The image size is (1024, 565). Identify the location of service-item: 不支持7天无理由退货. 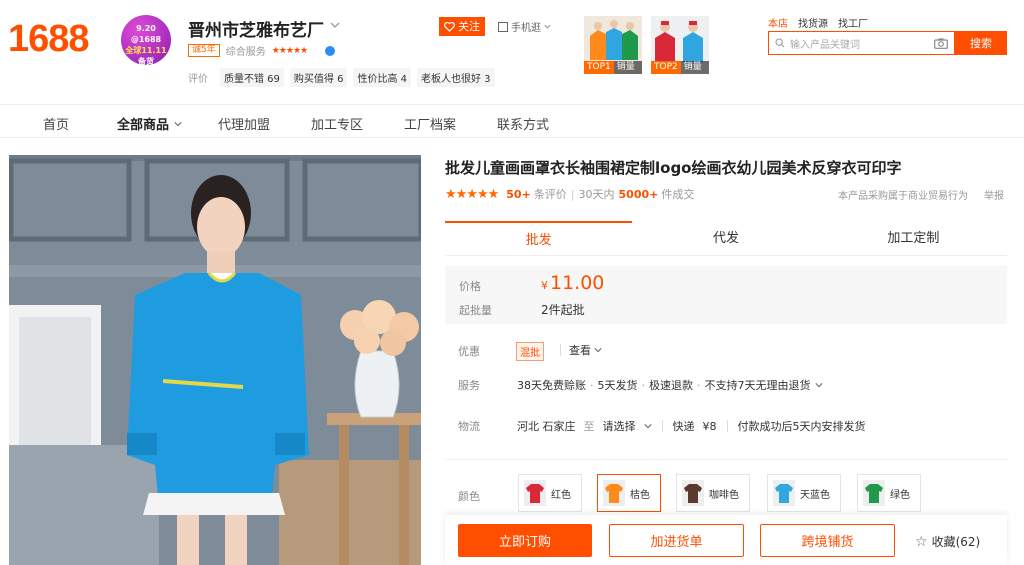
(757, 385).